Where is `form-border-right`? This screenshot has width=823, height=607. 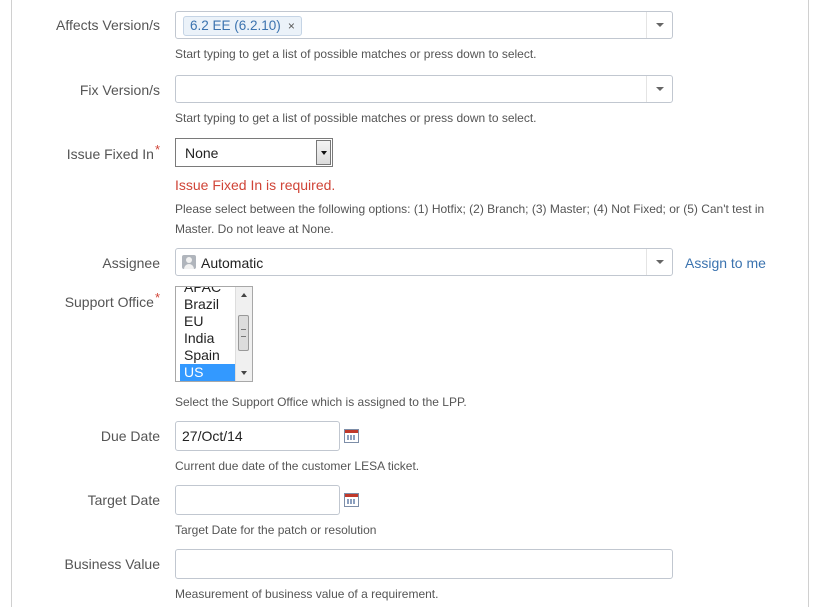
form-border-right is located at coordinates (808, 303).